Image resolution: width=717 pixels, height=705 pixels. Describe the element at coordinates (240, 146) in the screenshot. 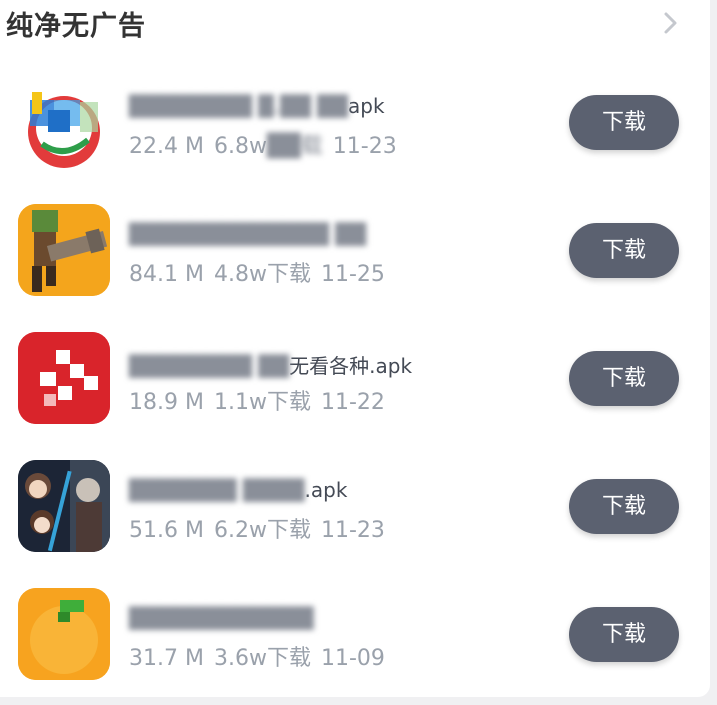

I see `download-count: 6.8w` at that location.